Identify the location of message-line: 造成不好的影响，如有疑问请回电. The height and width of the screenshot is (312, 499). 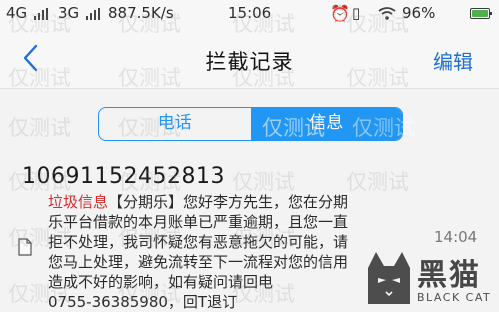
(161, 282).